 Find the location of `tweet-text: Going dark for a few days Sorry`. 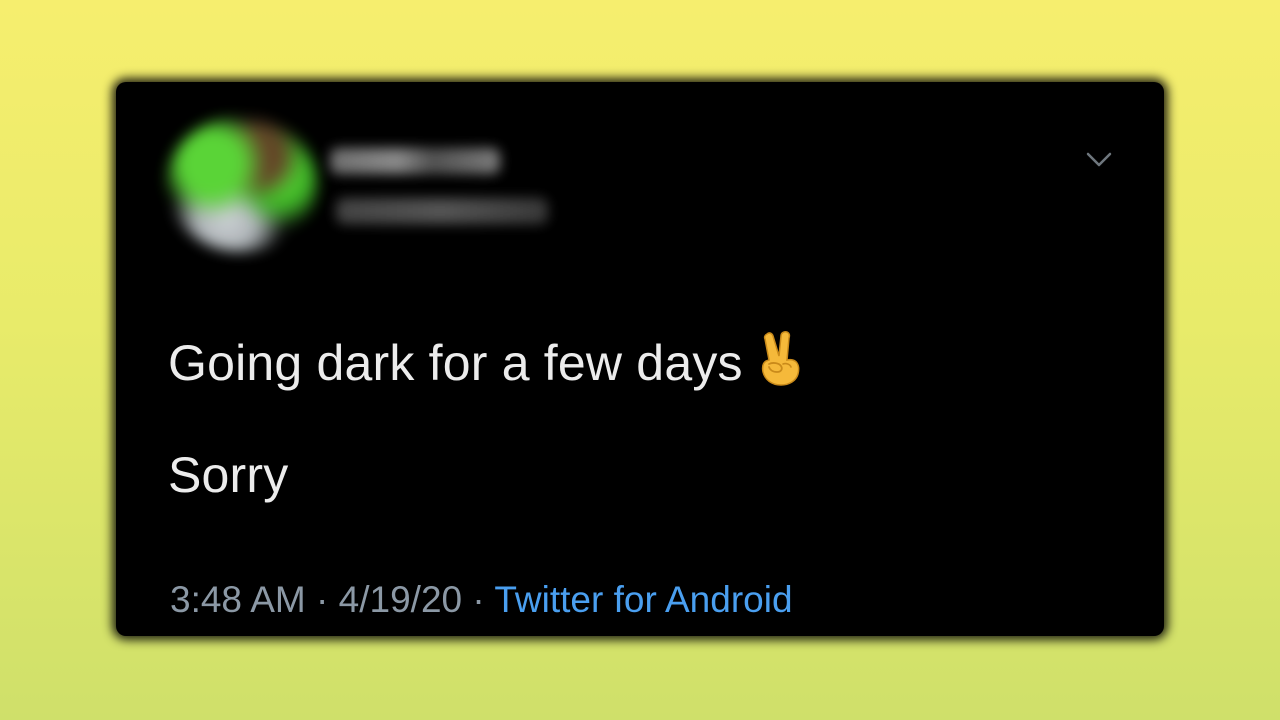

tweet-text: Going dark for a few days Sorry is located at coordinates (485, 416).